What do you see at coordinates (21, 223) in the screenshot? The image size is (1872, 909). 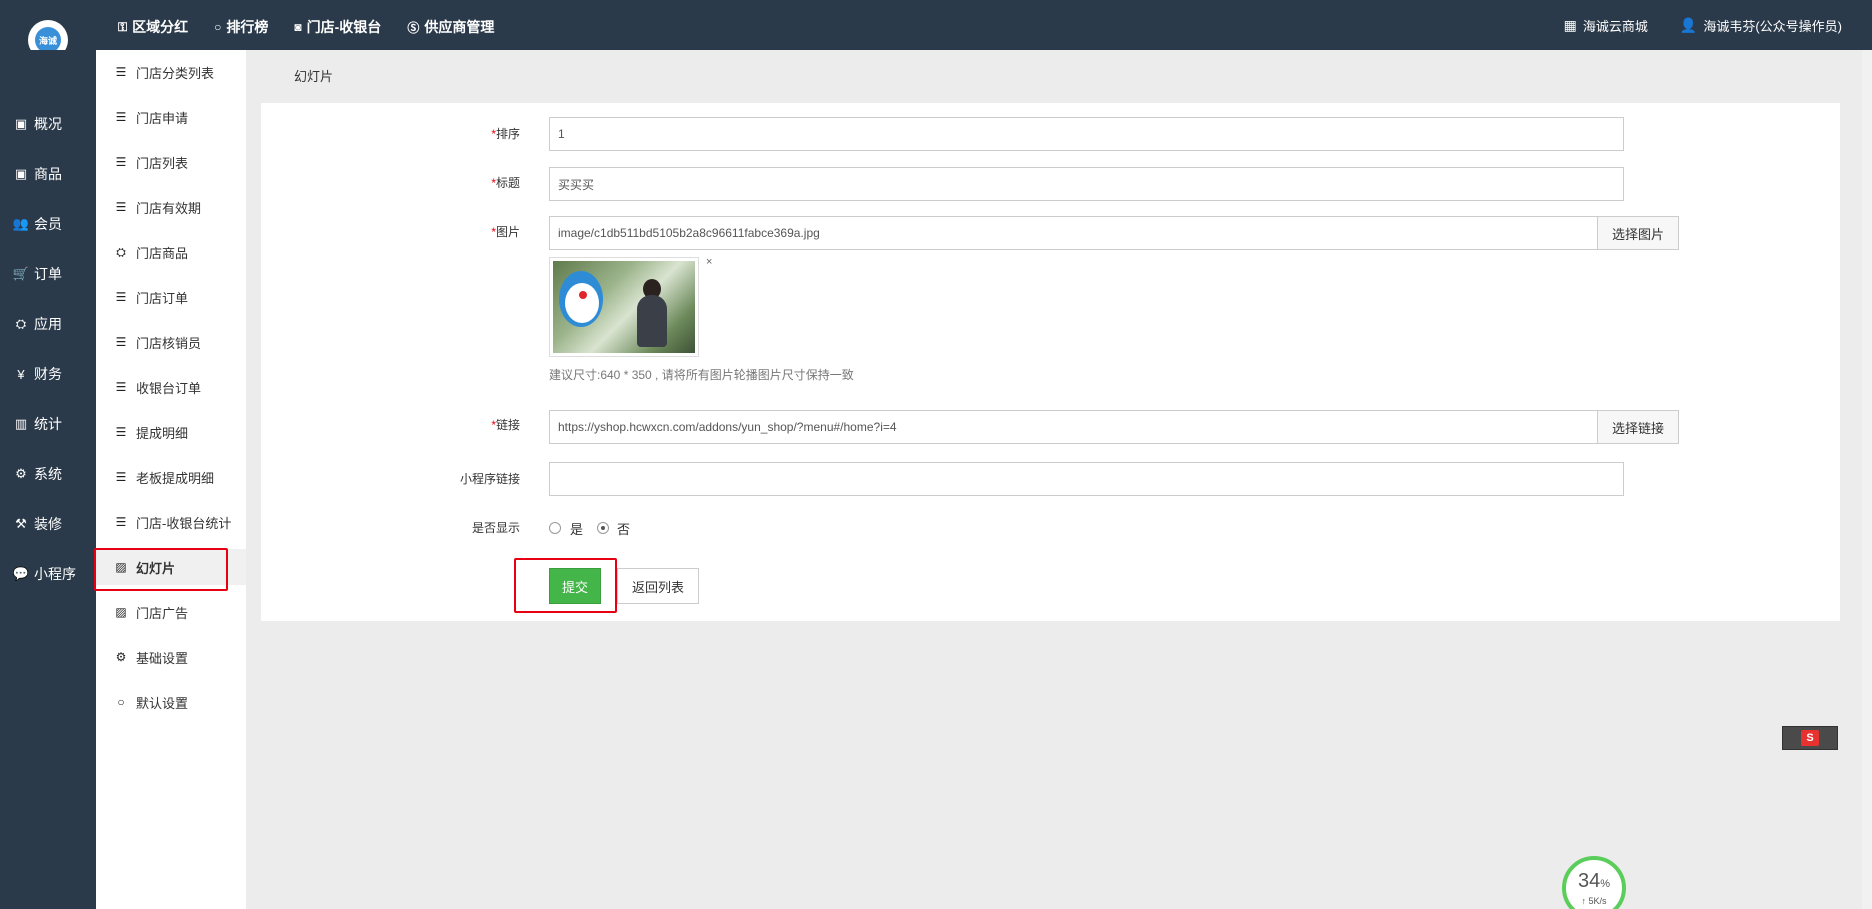 I see `members-icon: 👥` at bounding box center [21, 223].